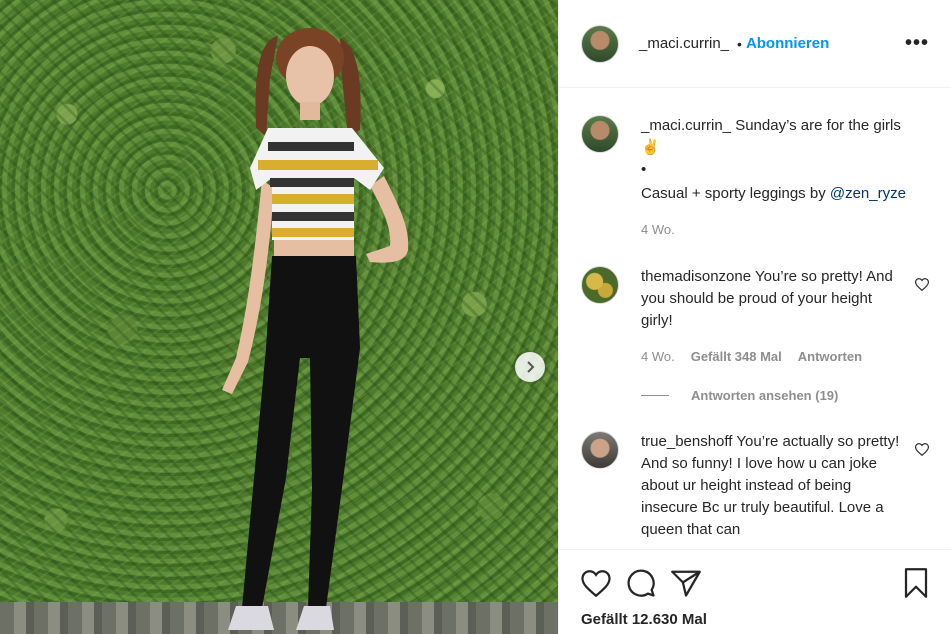  Describe the element at coordinates (868, 193) in the screenshot. I see `mention-link: @zen_ryze` at that location.